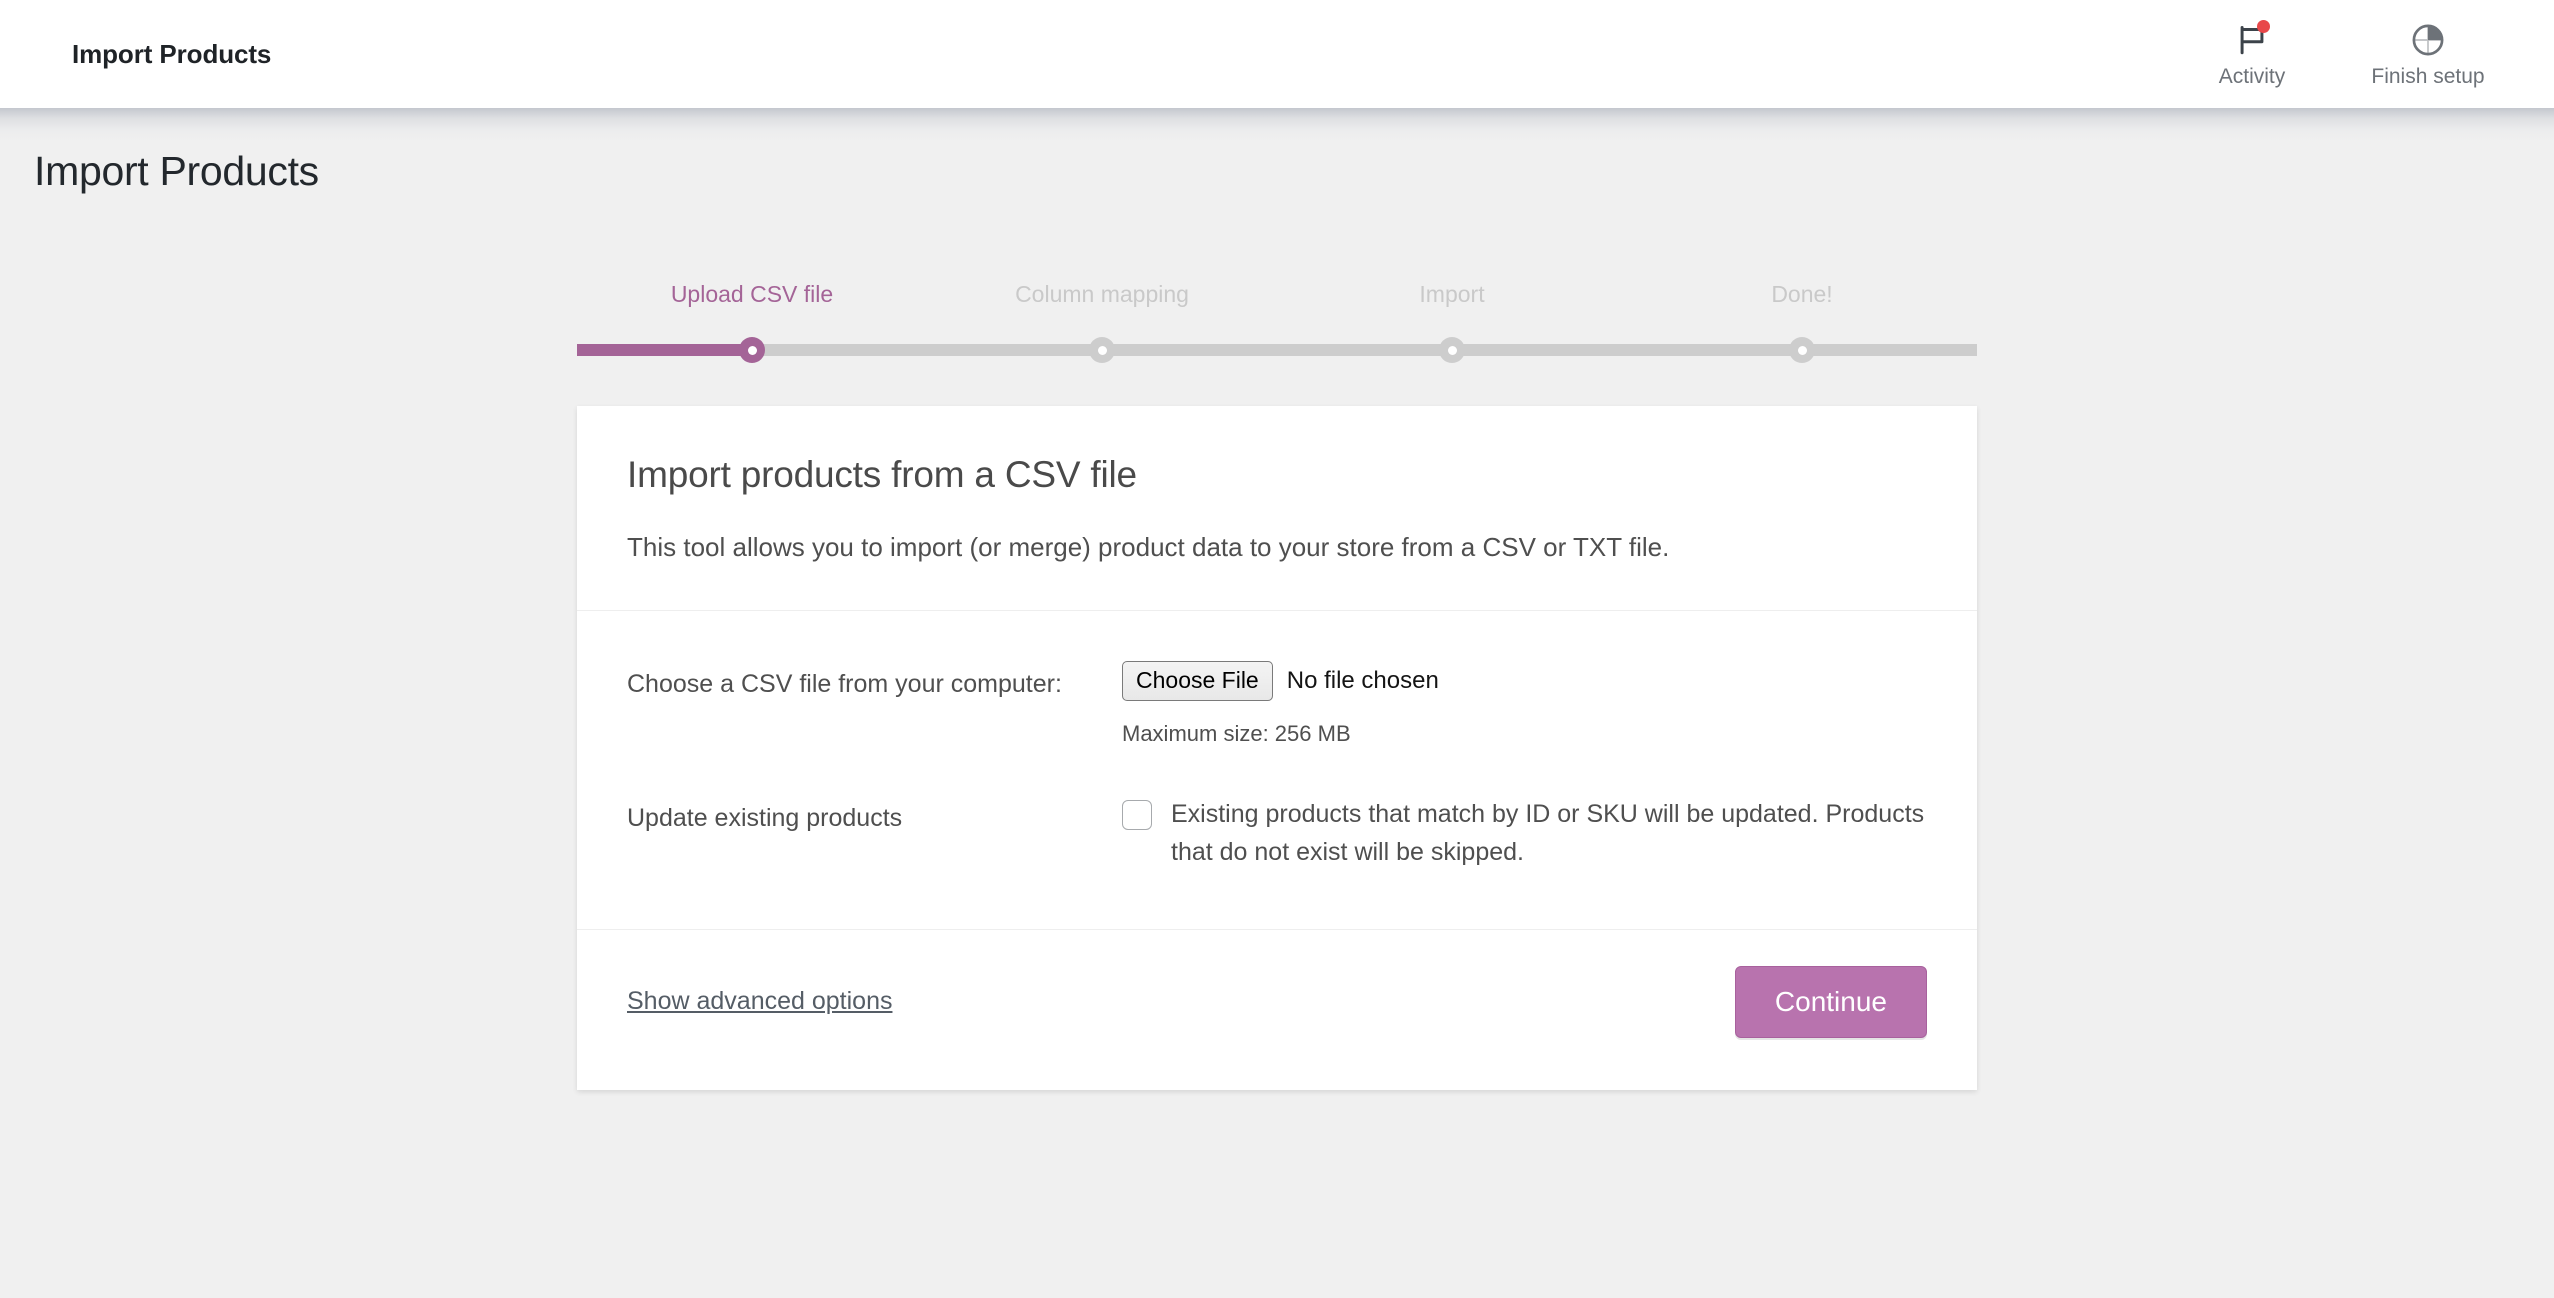 Image resolution: width=2554 pixels, height=1298 pixels. Describe the element at coordinates (1277, 1010) in the screenshot. I see `card-footer: Show advanced options Continue` at that location.